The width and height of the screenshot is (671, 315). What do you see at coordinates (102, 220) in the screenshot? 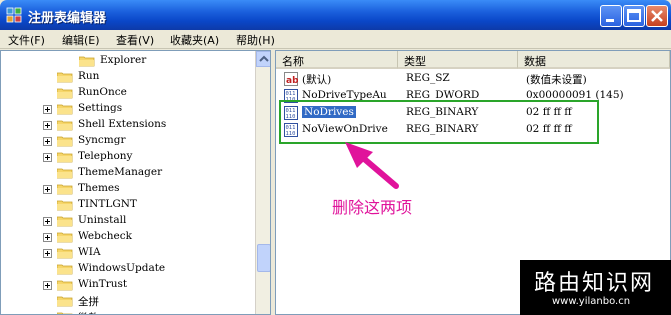
I see `tree-item-label: Uninstall` at bounding box center [102, 220].